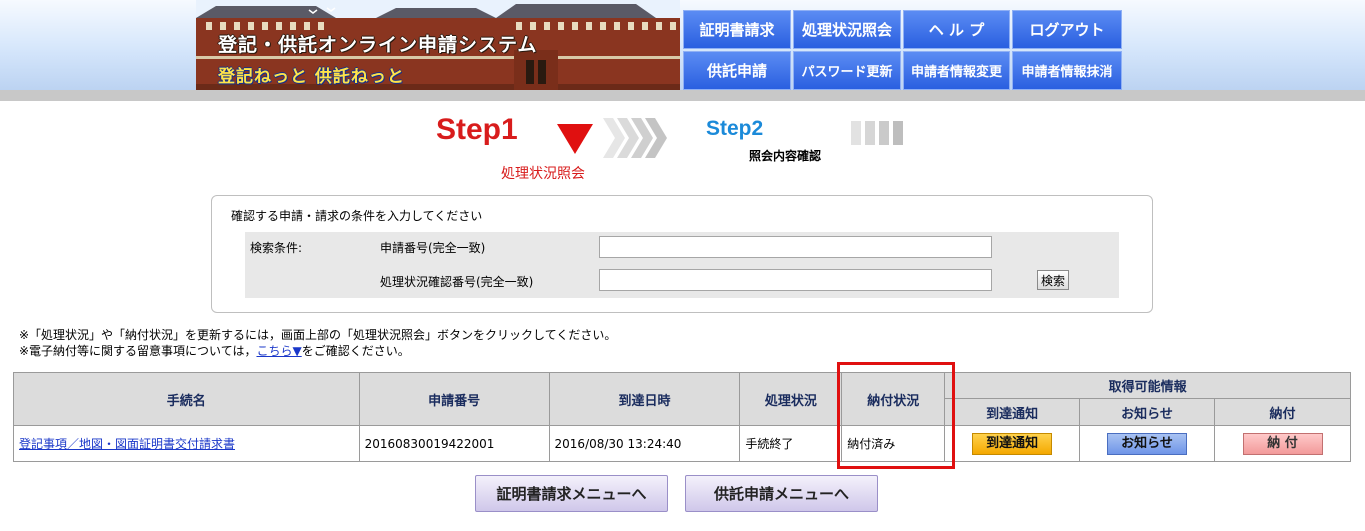 The width and height of the screenshot is (1365, 531). I want to click on certificate-menu-button: 証明書請求メニューへ, so click(571, 493).